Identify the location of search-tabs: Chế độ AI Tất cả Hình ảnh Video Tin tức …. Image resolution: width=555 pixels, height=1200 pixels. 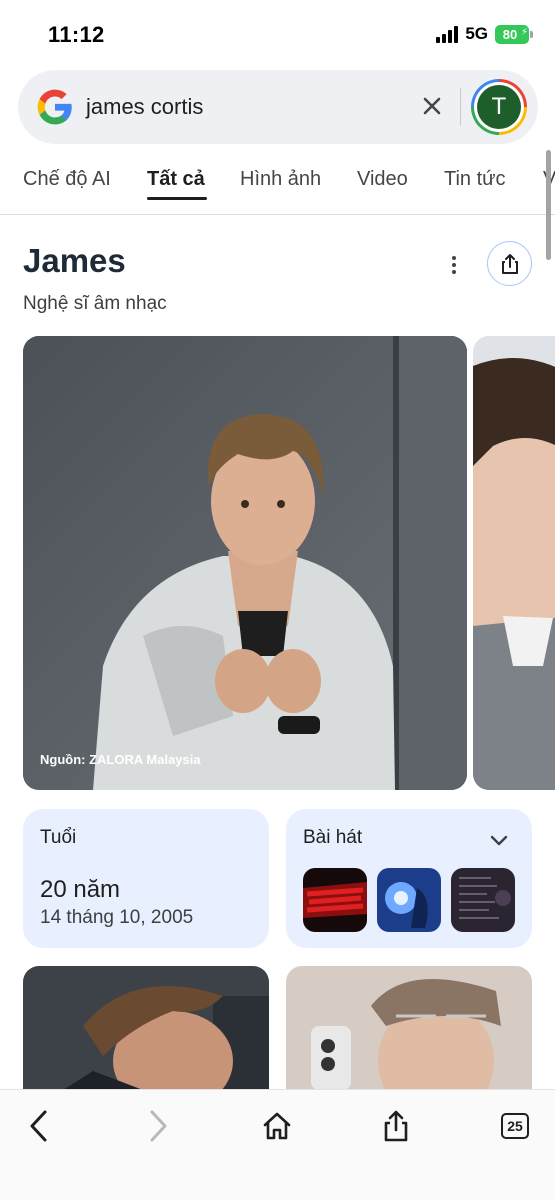
(277, 183).